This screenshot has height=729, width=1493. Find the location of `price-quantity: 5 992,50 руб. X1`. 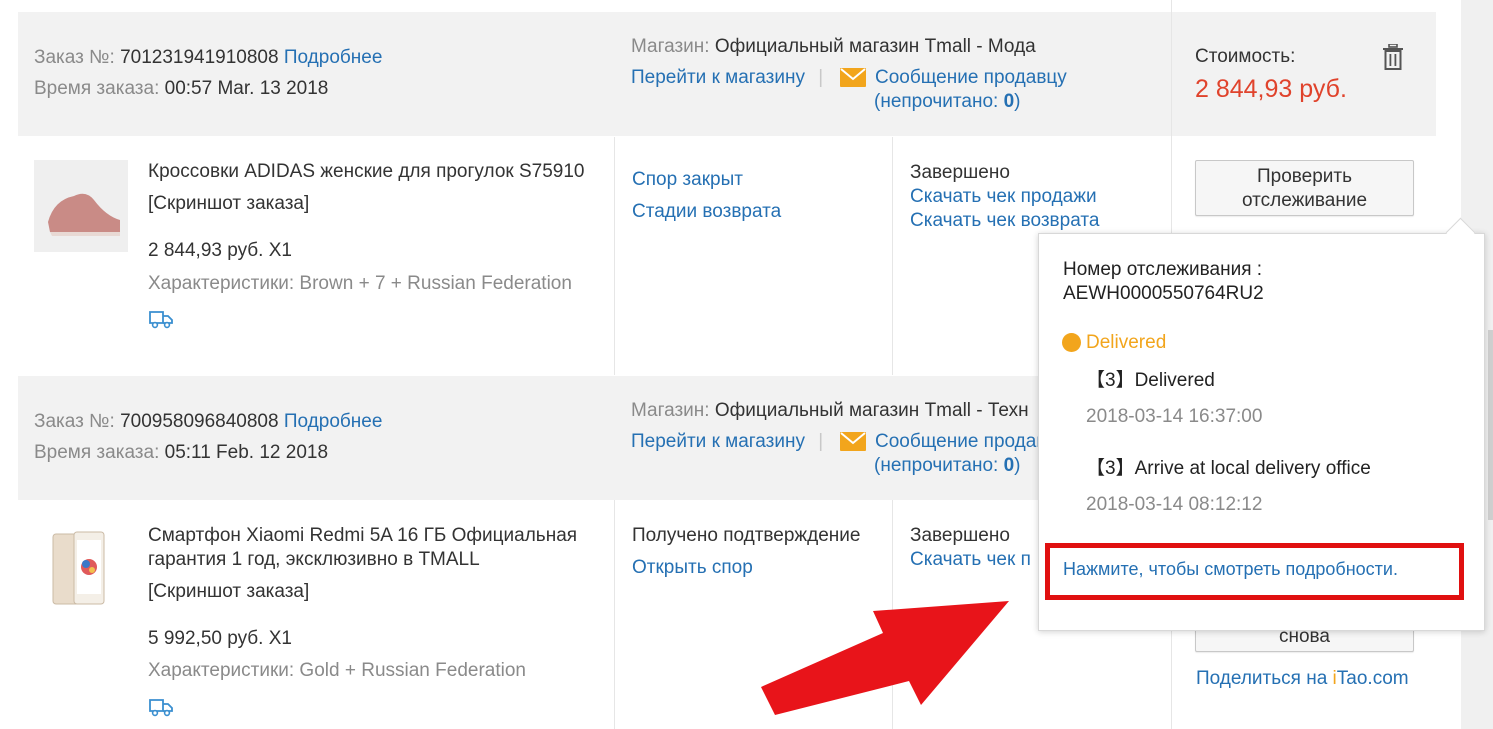

price-quantity: 5 992,50 руб. X1 is located at coordinates (220, 638).